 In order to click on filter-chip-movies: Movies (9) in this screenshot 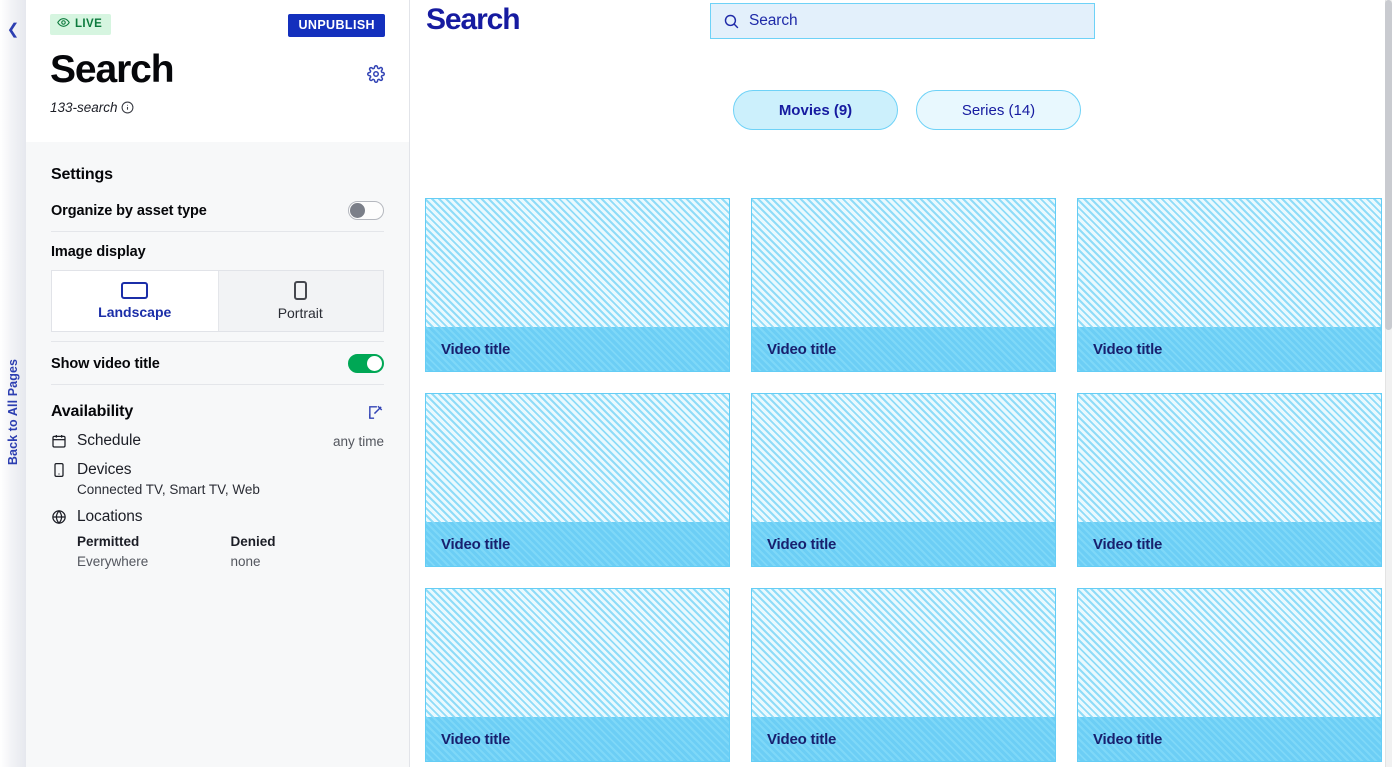, I will do `click(815, 110)`.